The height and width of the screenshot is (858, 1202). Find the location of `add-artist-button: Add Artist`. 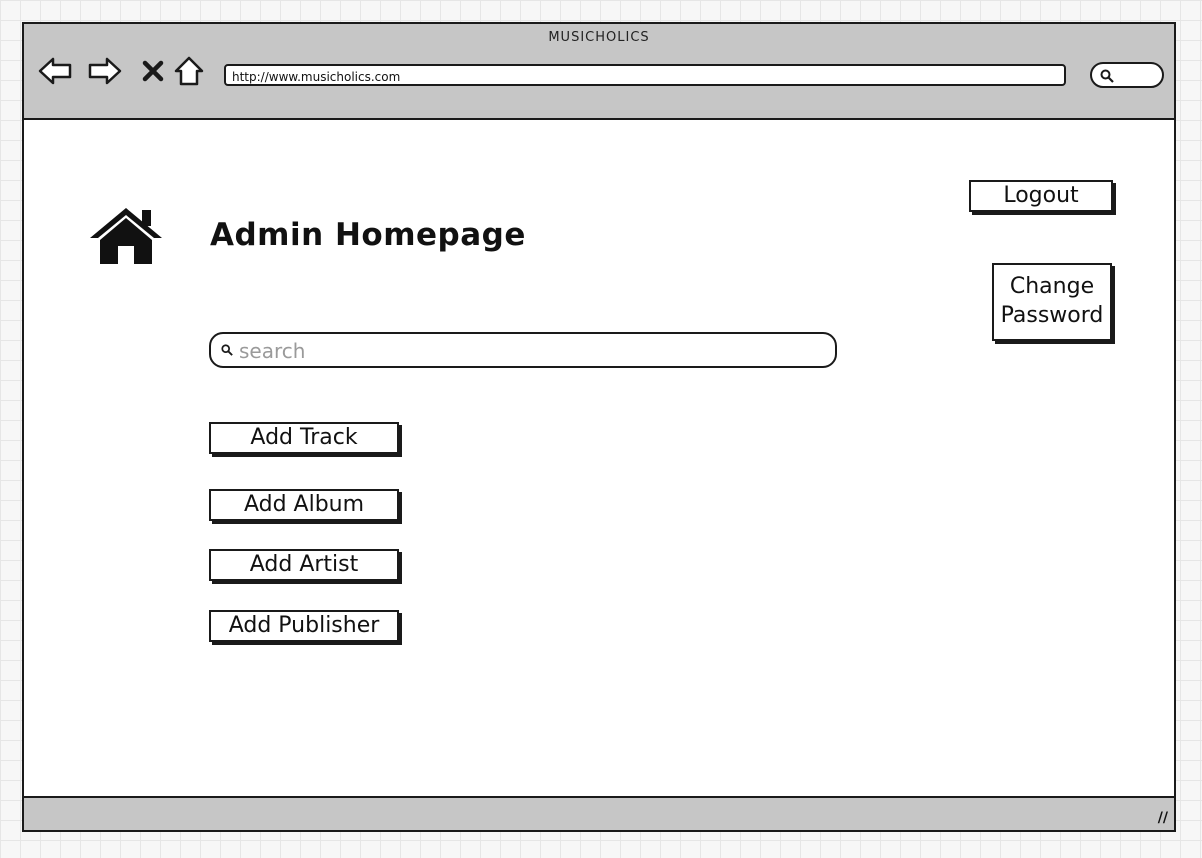

add-artist-button: Add Artist is located at coordinates (304, 565).